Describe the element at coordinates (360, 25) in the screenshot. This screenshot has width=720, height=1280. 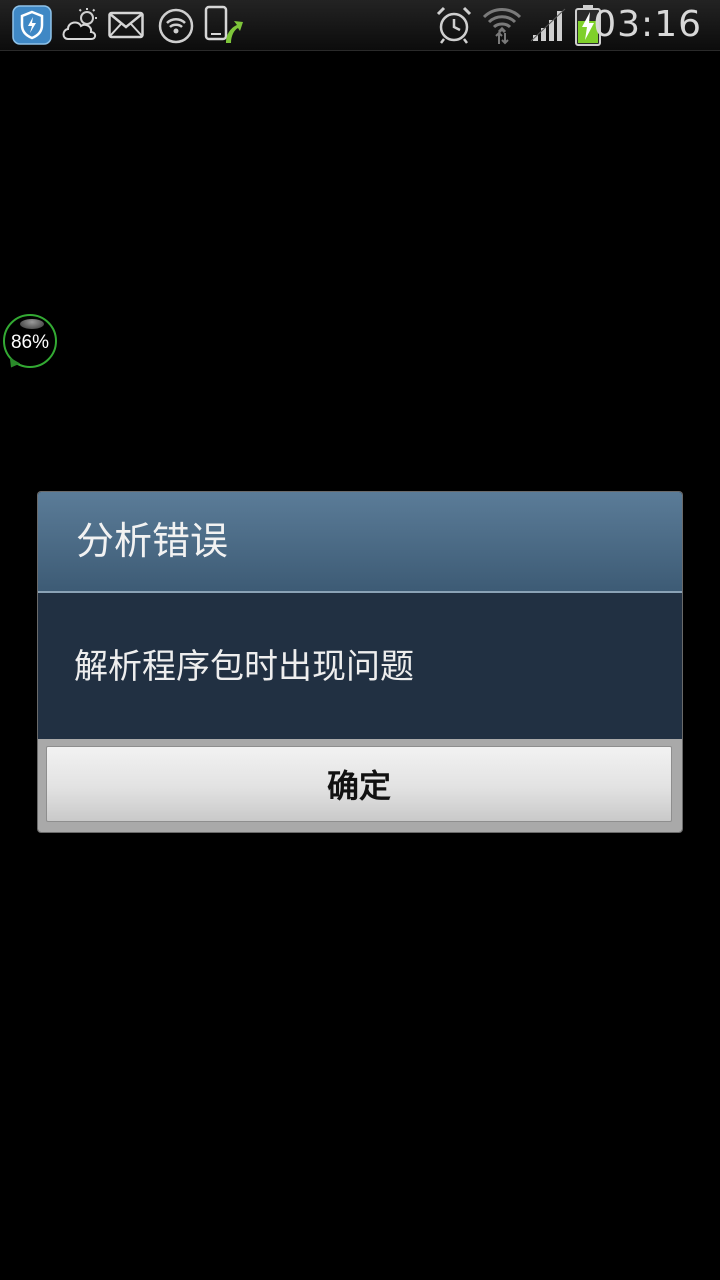
I see `status-bar: 03:16` at that location.